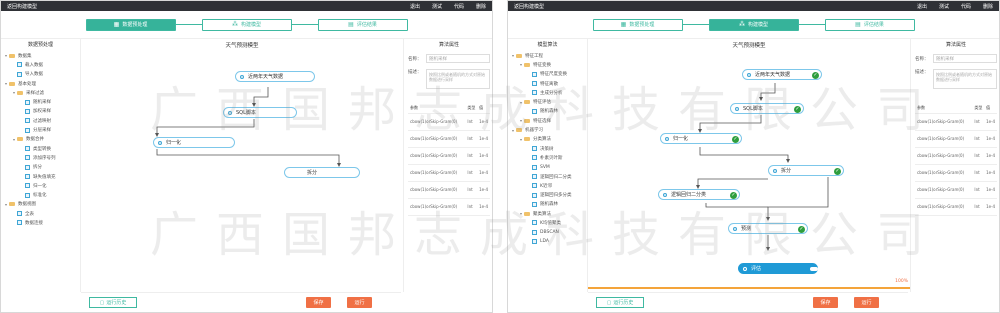 The image size is (1000, 313). I want to click on tree-item: 特征离散, so click(547, 83).